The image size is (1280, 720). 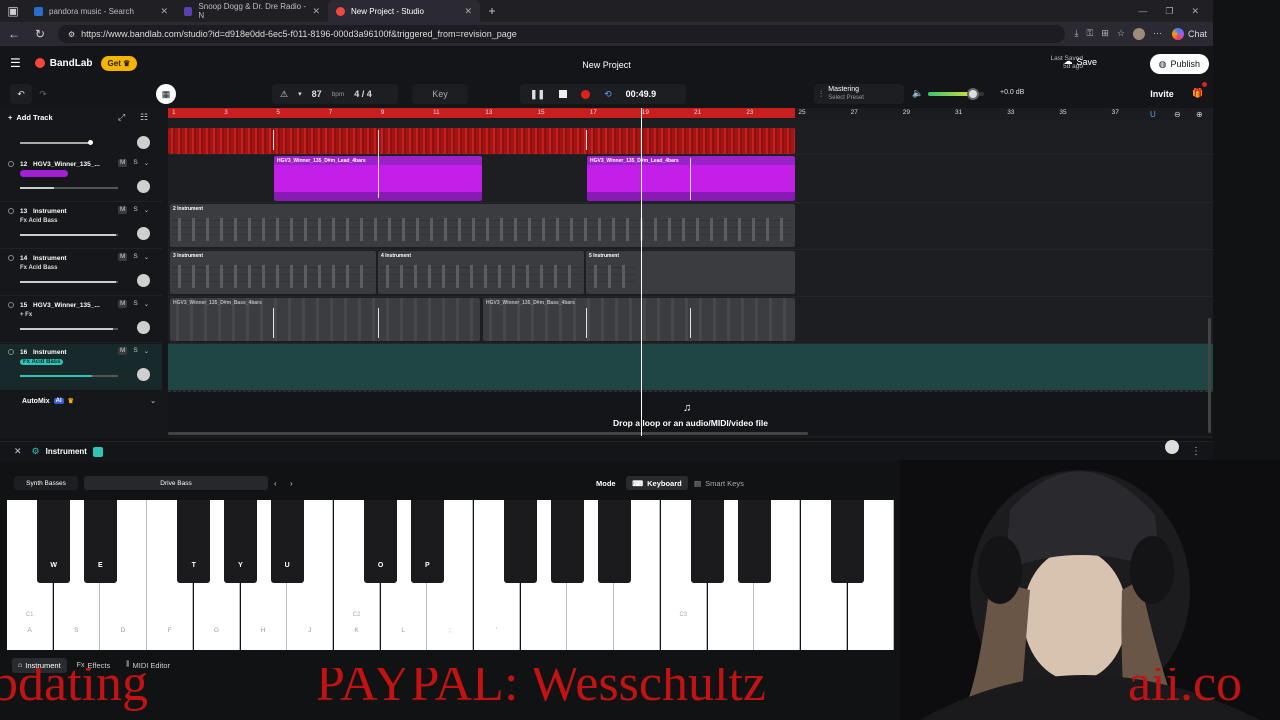 What do you see at coordinates (1177, 114) in the screenshot?
I see `zoom-out-icon: ⊖` at bounding box center [1177, 114].